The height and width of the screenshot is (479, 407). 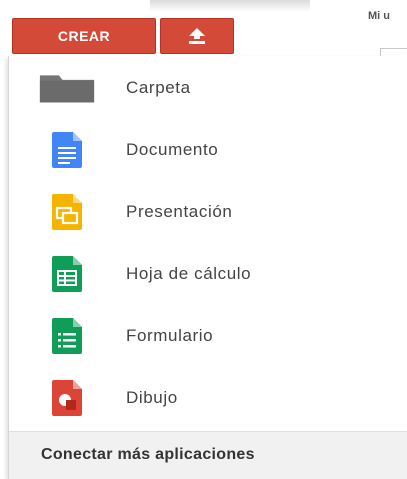 What do you see at coordinates (67, 398) in the screenshot?
I see `drawing-icon` at bounding box center [67, 398].